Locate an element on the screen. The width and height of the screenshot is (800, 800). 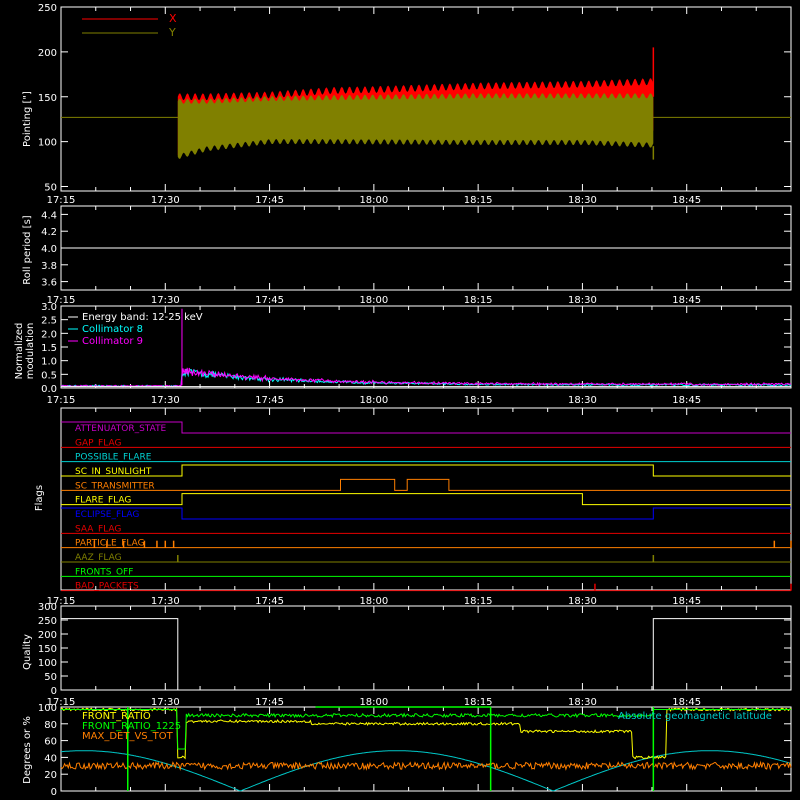
y-tick-label: 1.5 is located at coordinates (49, 348).